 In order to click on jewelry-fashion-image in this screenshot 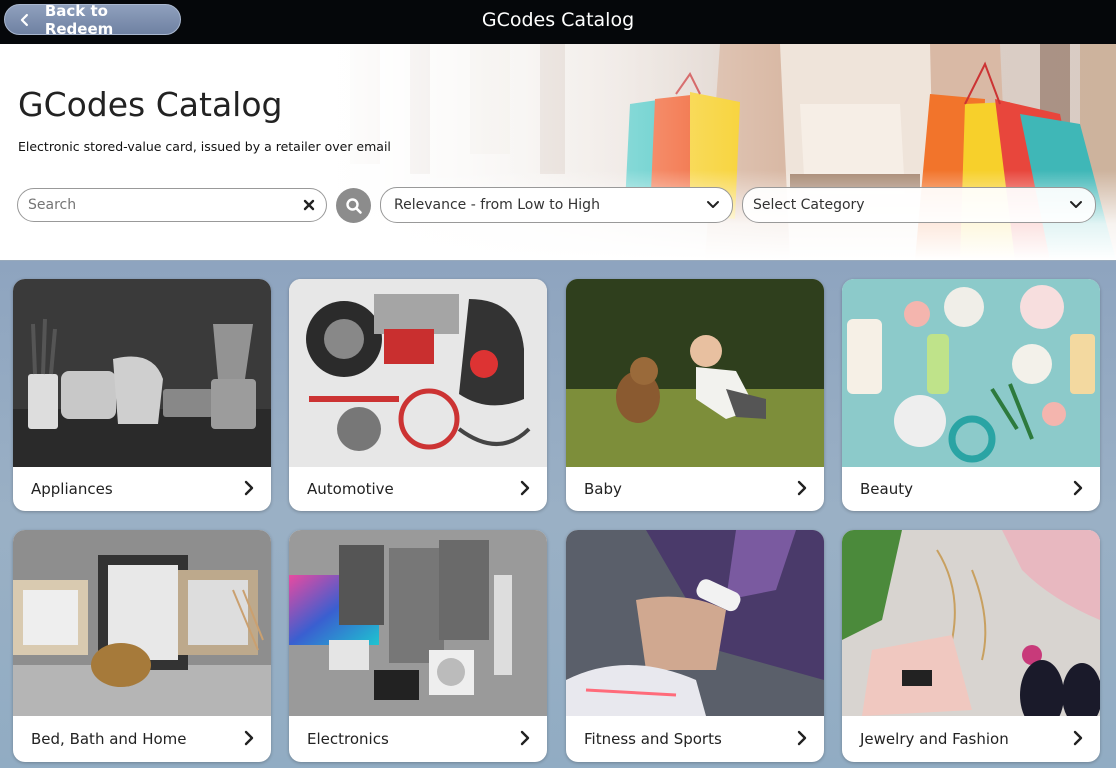, I will do `click(971, 624)`.